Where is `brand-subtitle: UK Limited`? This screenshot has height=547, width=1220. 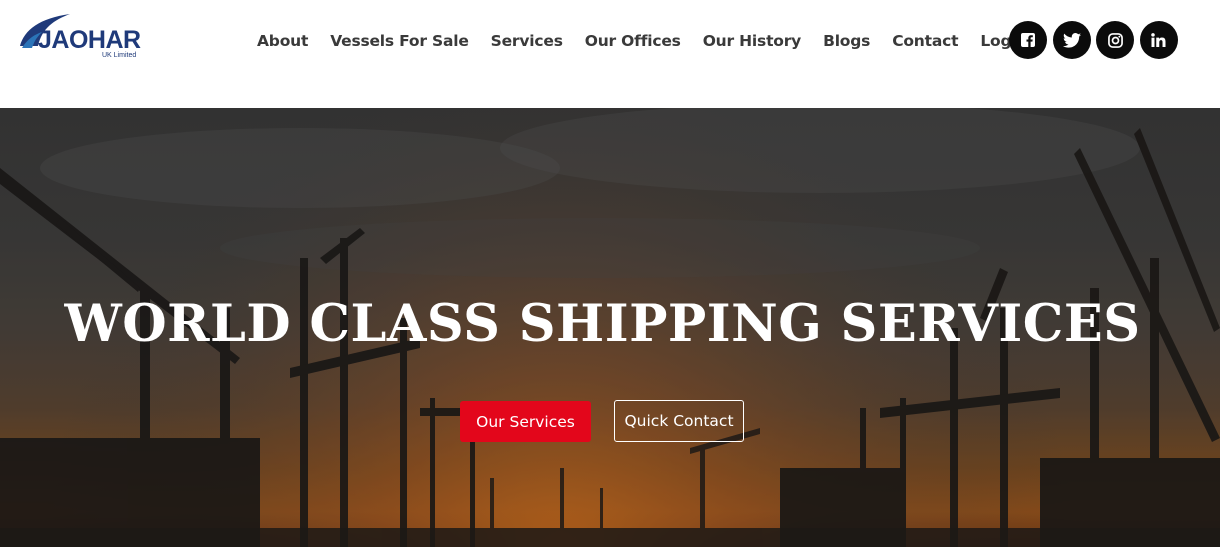 brand-subtitle: UK Limited is located at coordinates (119, 55).